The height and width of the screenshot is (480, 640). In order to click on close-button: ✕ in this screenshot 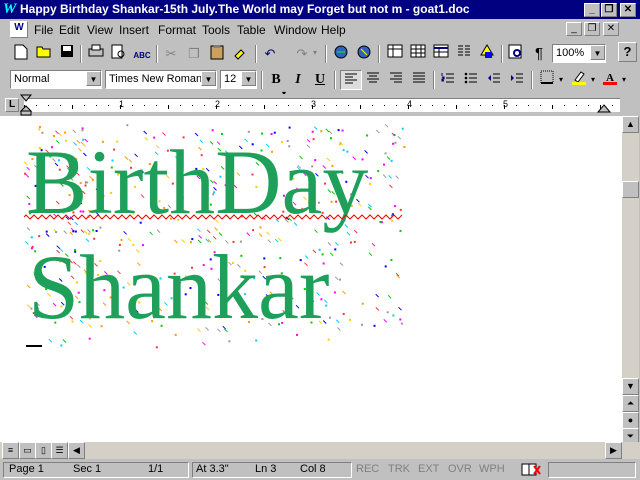, I will do `click(628, 10)`.